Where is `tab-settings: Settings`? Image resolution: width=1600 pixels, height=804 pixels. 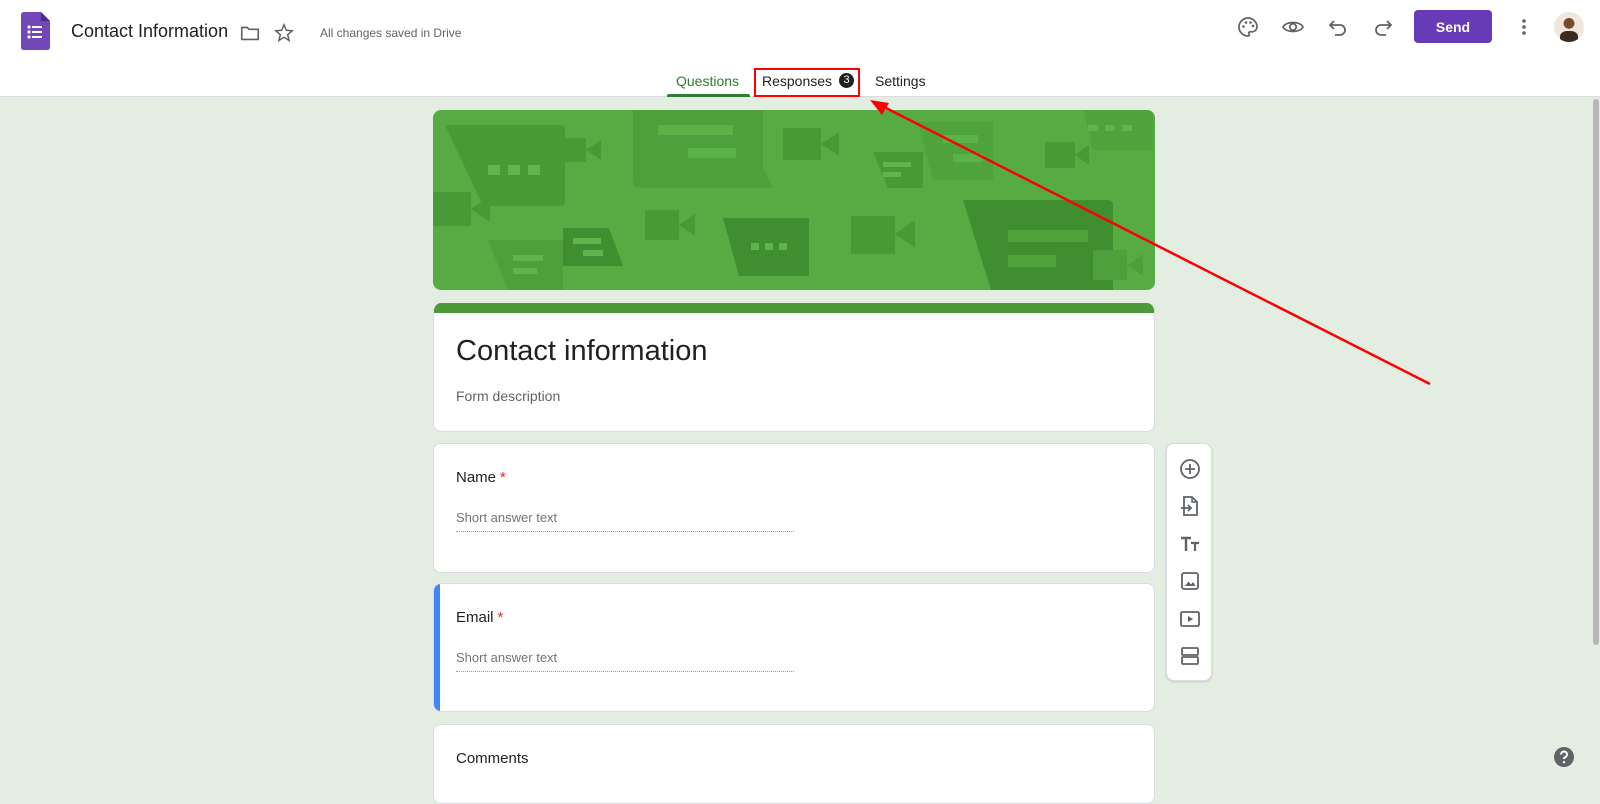
tab-settings: Settings is located at coordinates (900, 81).